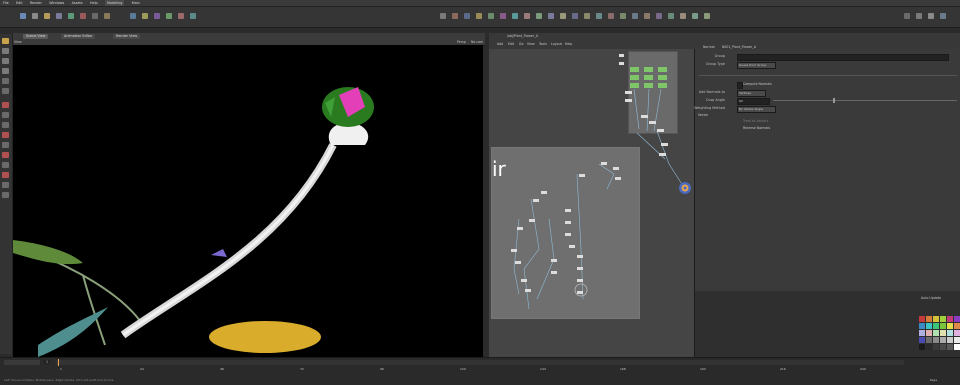  I want to click on menu-assets: Assets, so click(77, 3).